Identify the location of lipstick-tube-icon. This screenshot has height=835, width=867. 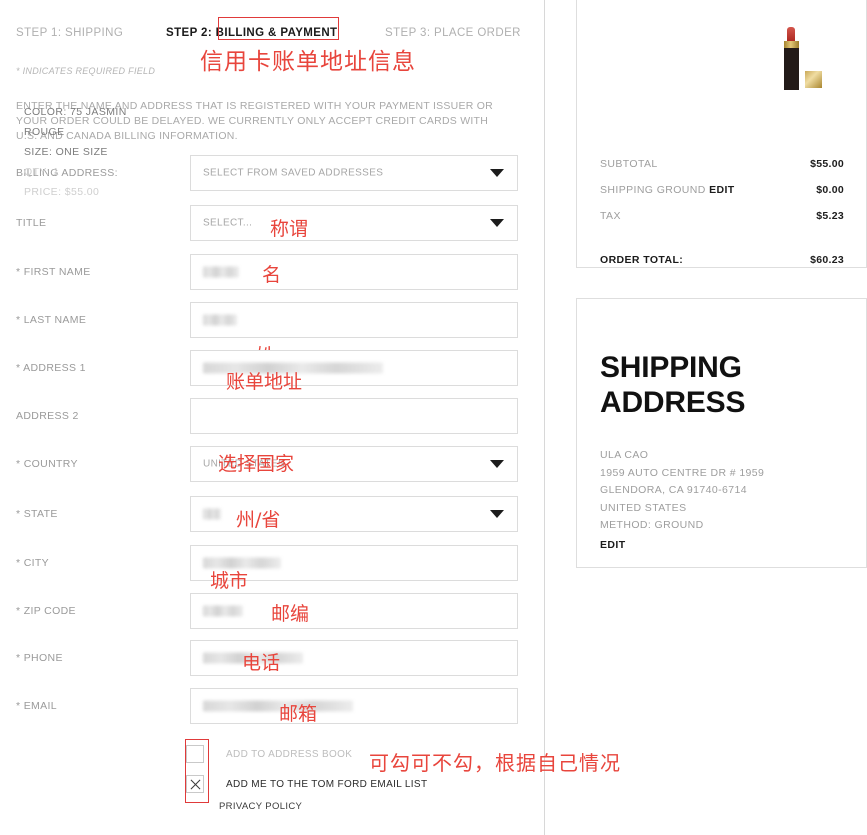
(791, 69).